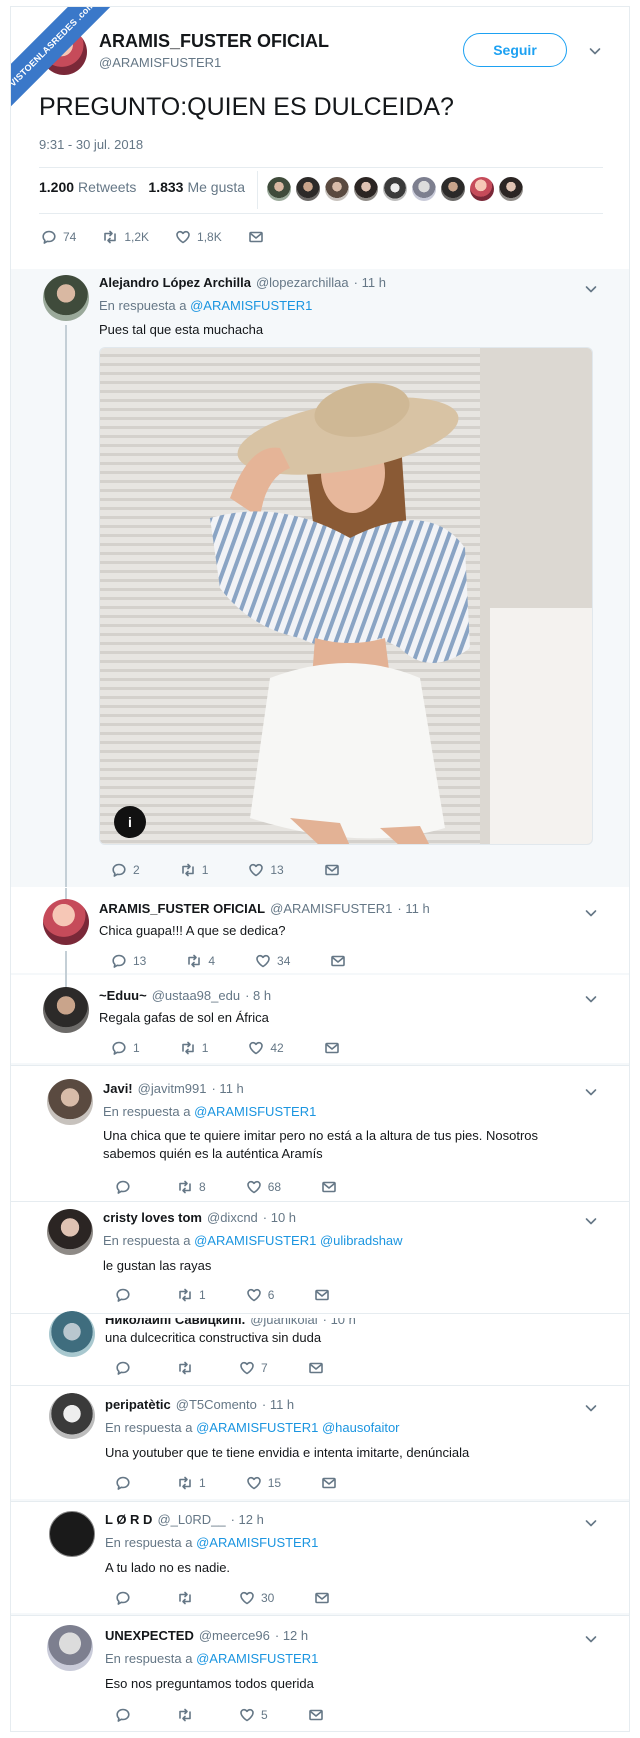 This screenshot has width=640, height=1738. What do you see at coordinates (125, 1048) in the screenshot?
I see `reply-button: 1` at bounding box center [125, 1048].